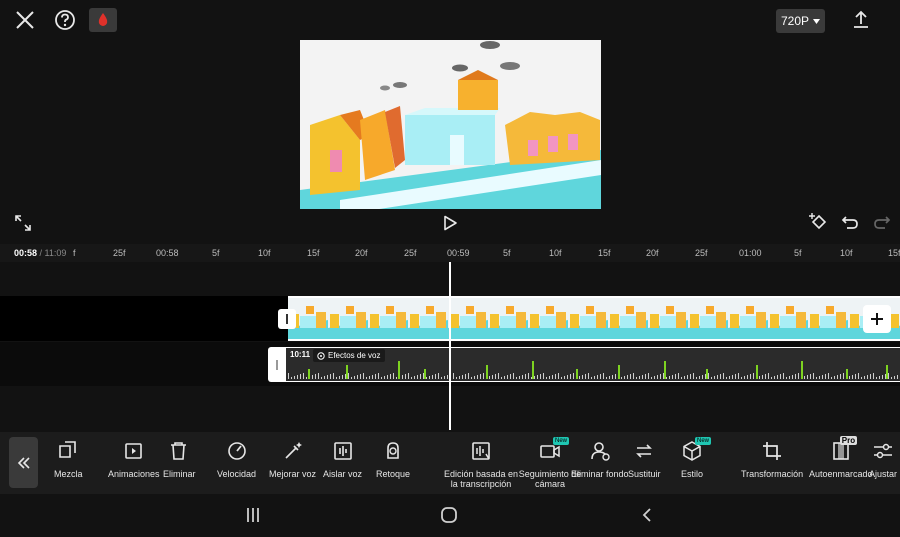 The width and height of the screenshot is (900, 537). Describe the element at coordinates (292, 459) in the screenshot. I see `tool-enhance-voice: Mejorar voz` at that location.